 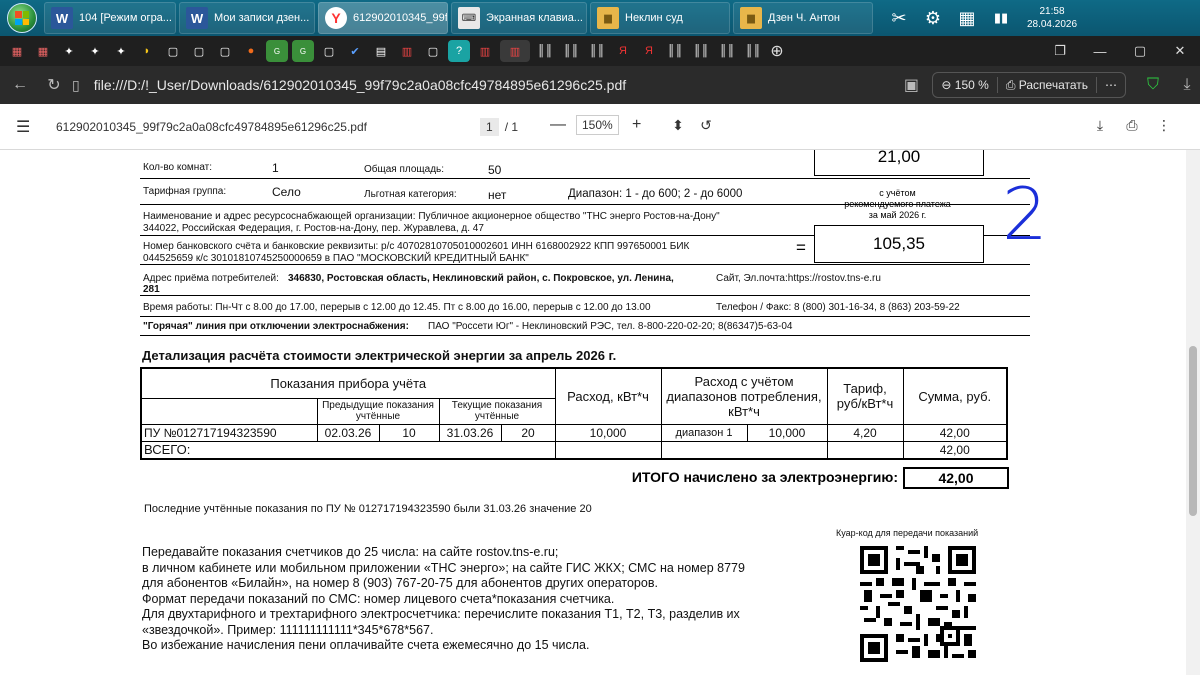 I want to click on menu-icon: ☰, so click(x=31, y=127).